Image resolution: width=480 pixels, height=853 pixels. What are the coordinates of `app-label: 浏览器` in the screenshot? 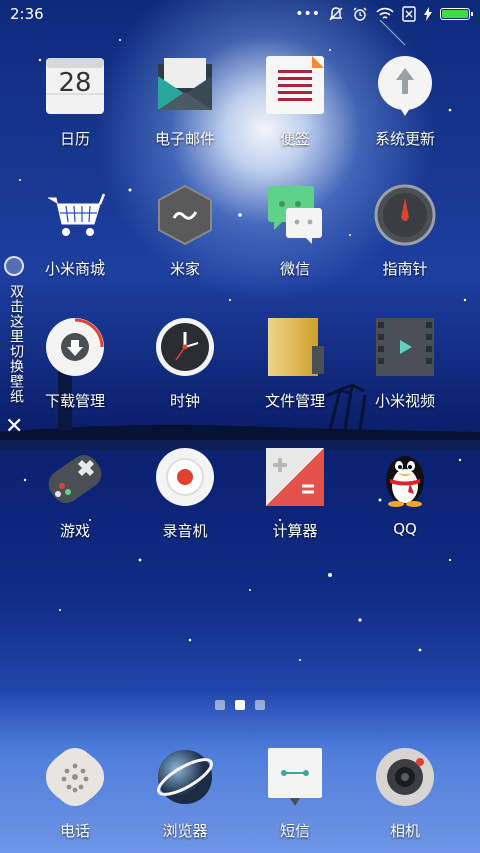 It's located at (185, 831).